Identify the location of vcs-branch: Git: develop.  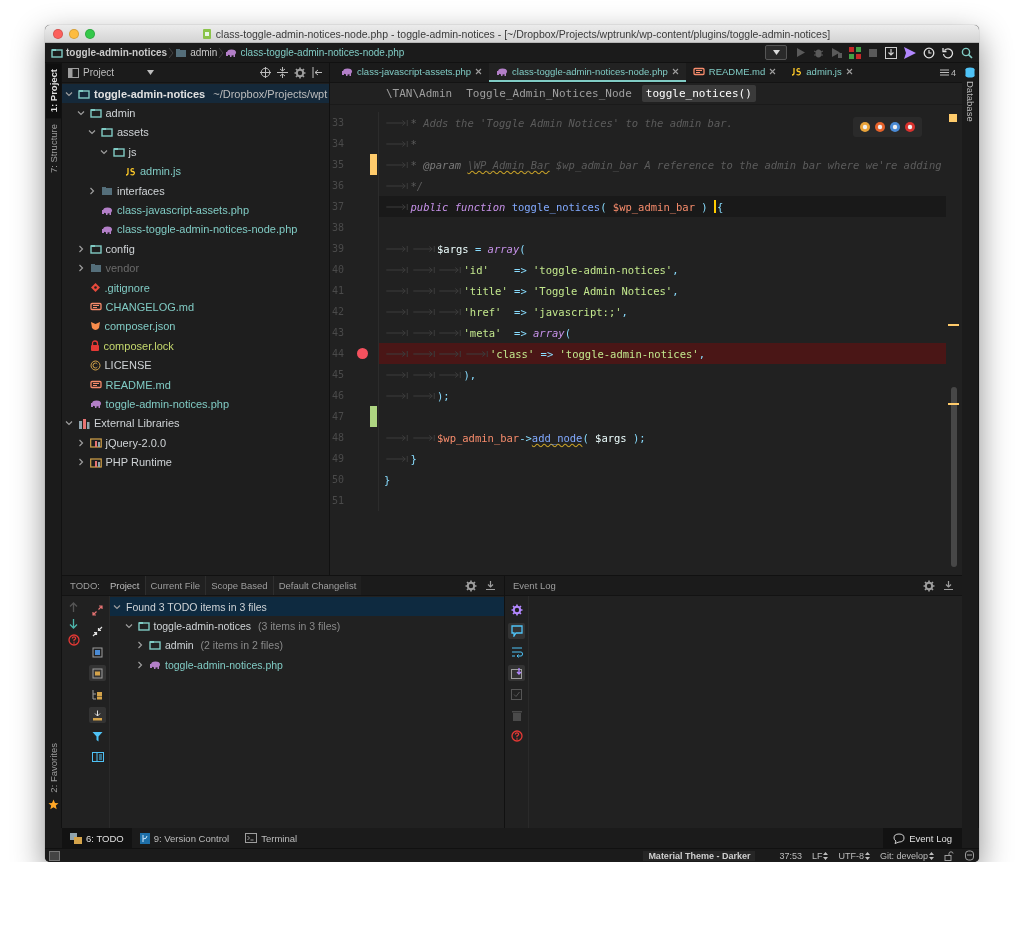
(906, 855).